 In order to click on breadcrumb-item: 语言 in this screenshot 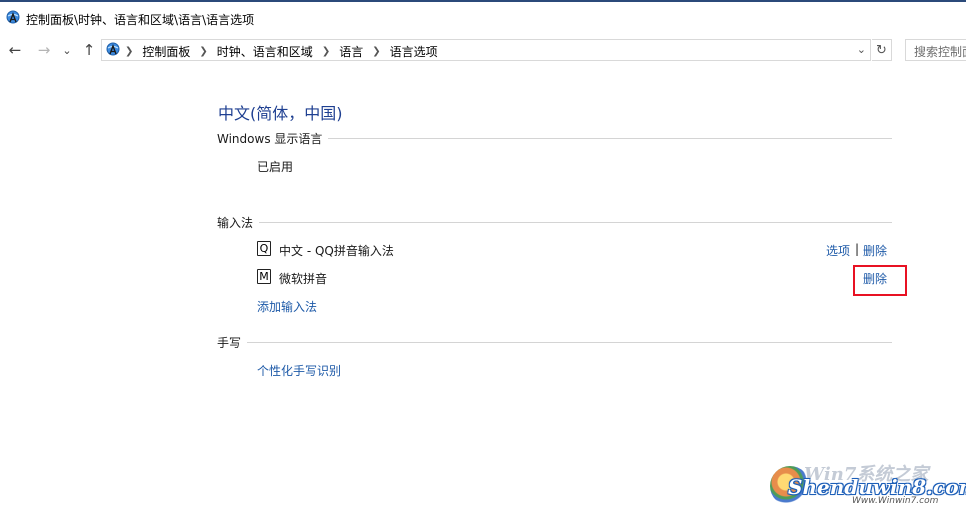, I will do `click(351, 51)`.